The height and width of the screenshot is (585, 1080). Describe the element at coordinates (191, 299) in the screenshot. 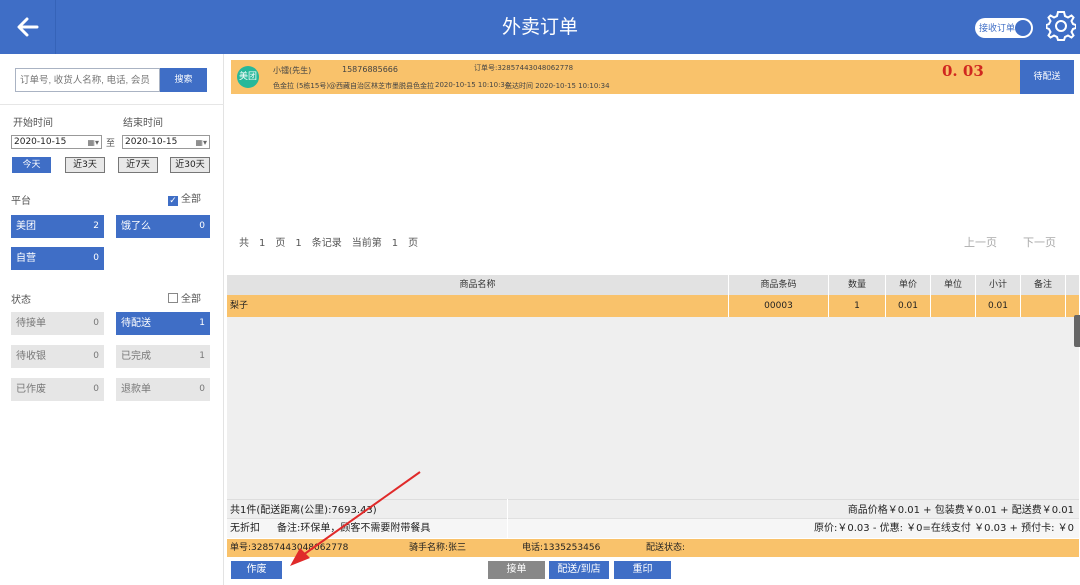

I see `status-all-label: 全部` at that location.